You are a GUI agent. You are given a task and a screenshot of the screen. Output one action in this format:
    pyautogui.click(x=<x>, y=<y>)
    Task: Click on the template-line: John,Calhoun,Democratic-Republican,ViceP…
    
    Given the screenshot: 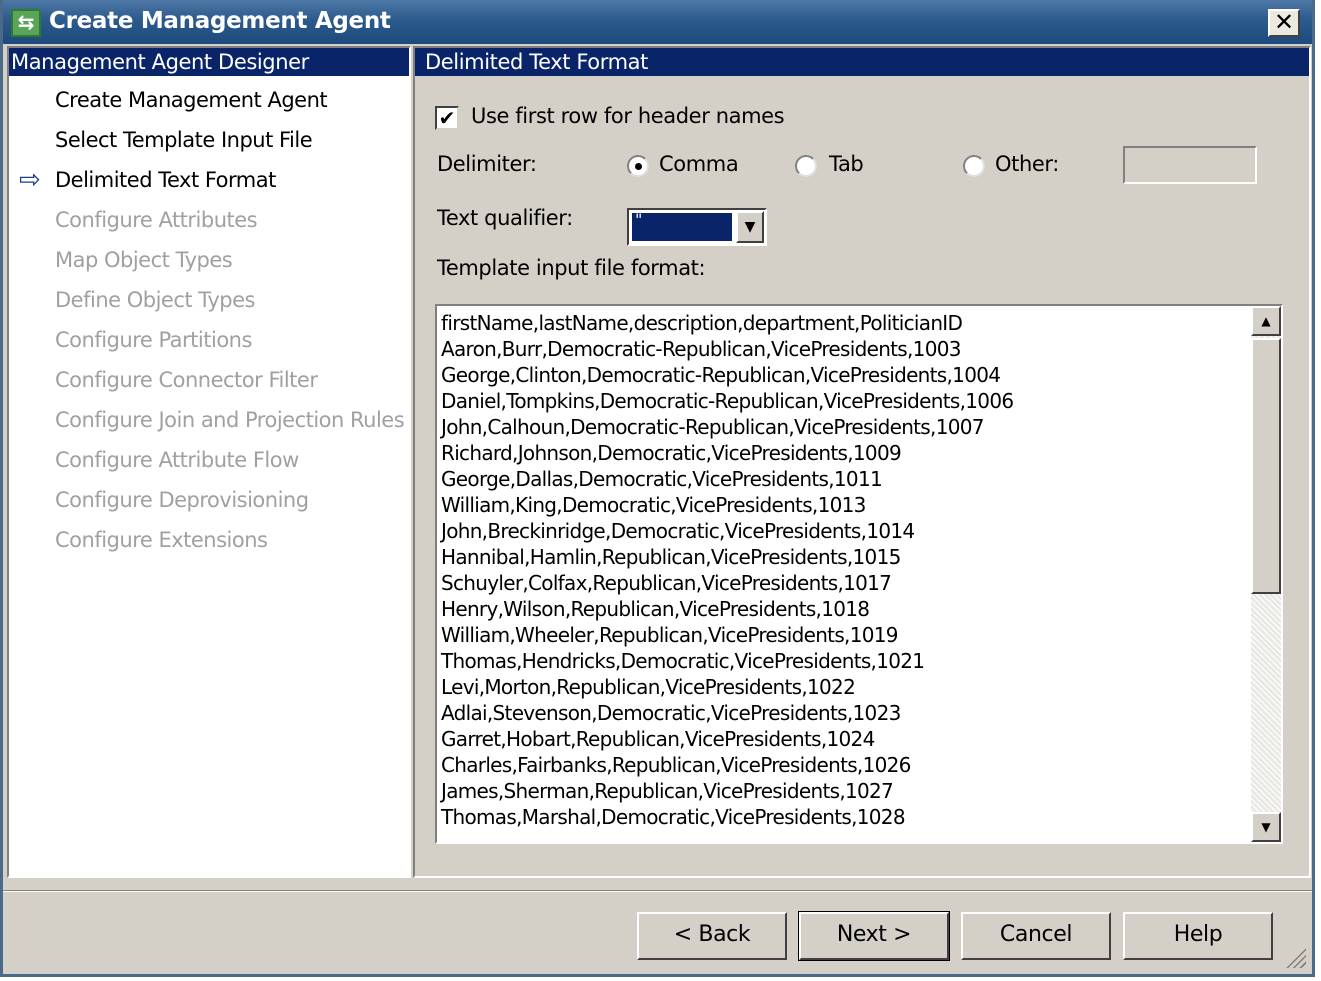 What is the action you would take?
    pyautogui.click(x=712, y=427)
    